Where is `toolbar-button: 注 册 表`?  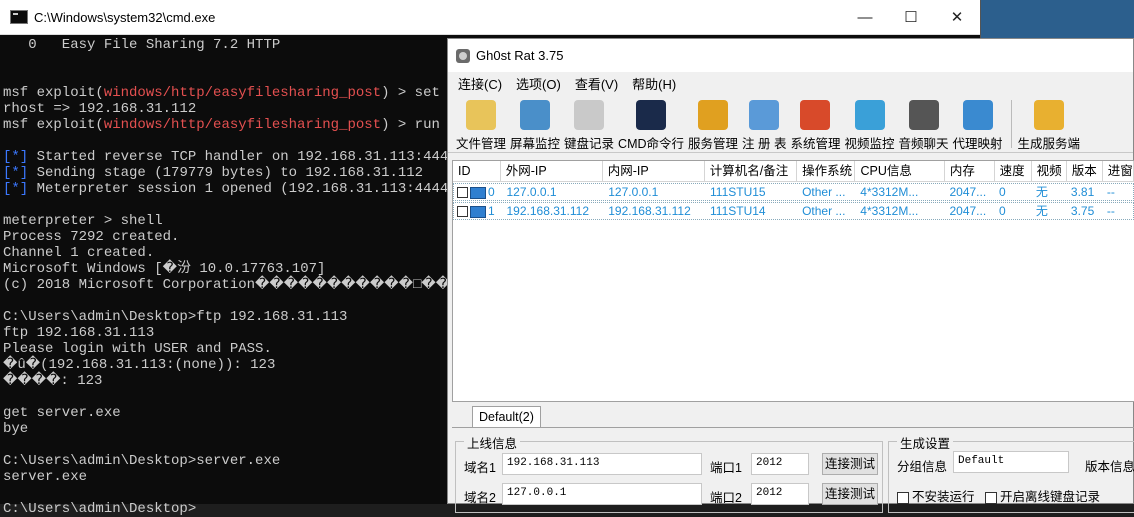
toolbar-button: 注 册 表 is located at coordinates (764, 126).